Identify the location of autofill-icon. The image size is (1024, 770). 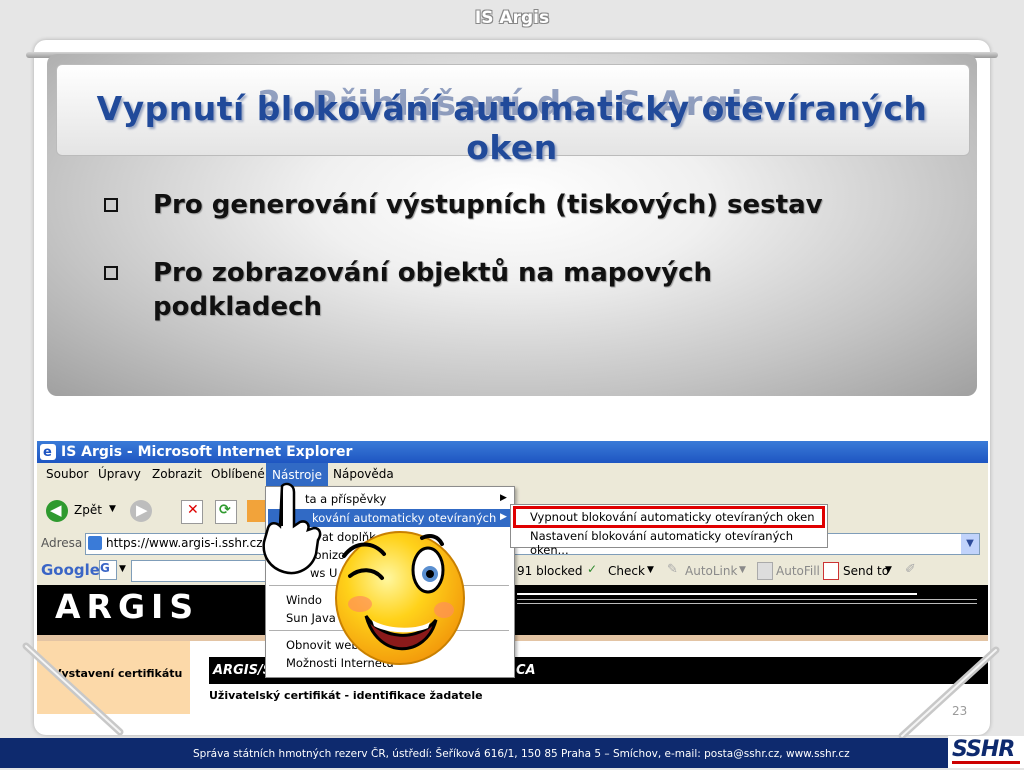
(765, 571).